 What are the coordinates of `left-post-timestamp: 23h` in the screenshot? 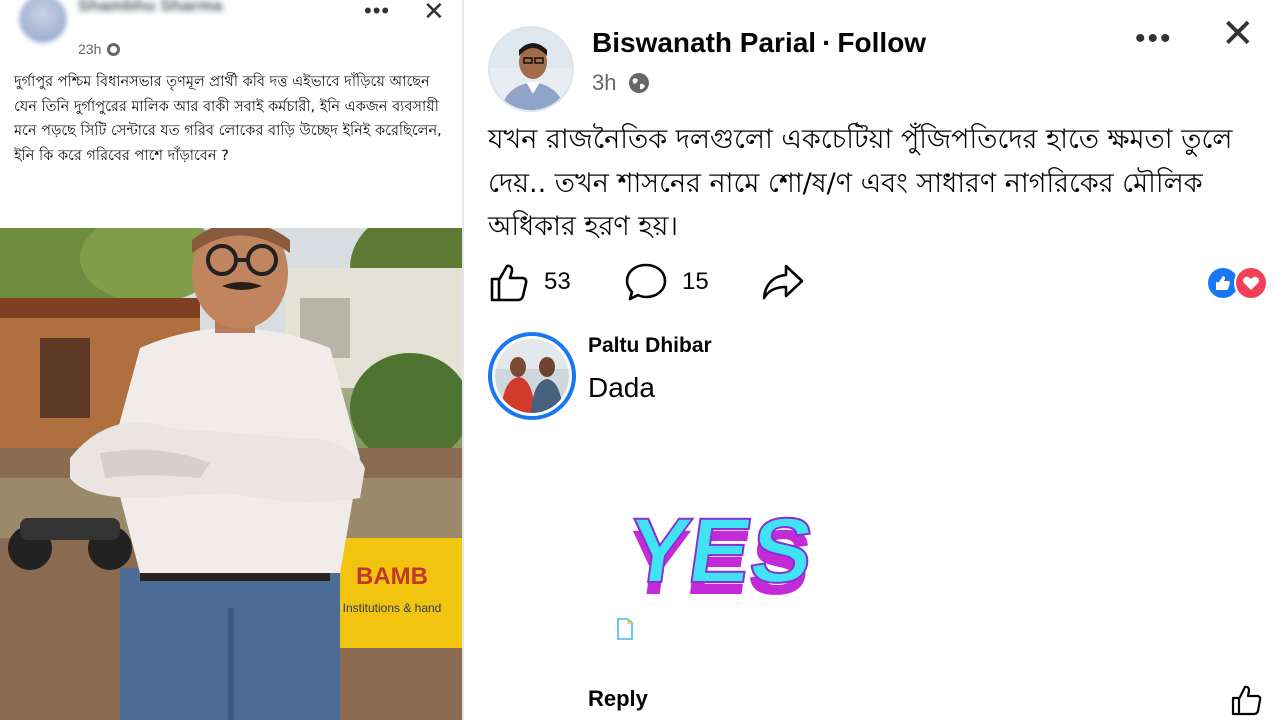 It's located at (89, 49).